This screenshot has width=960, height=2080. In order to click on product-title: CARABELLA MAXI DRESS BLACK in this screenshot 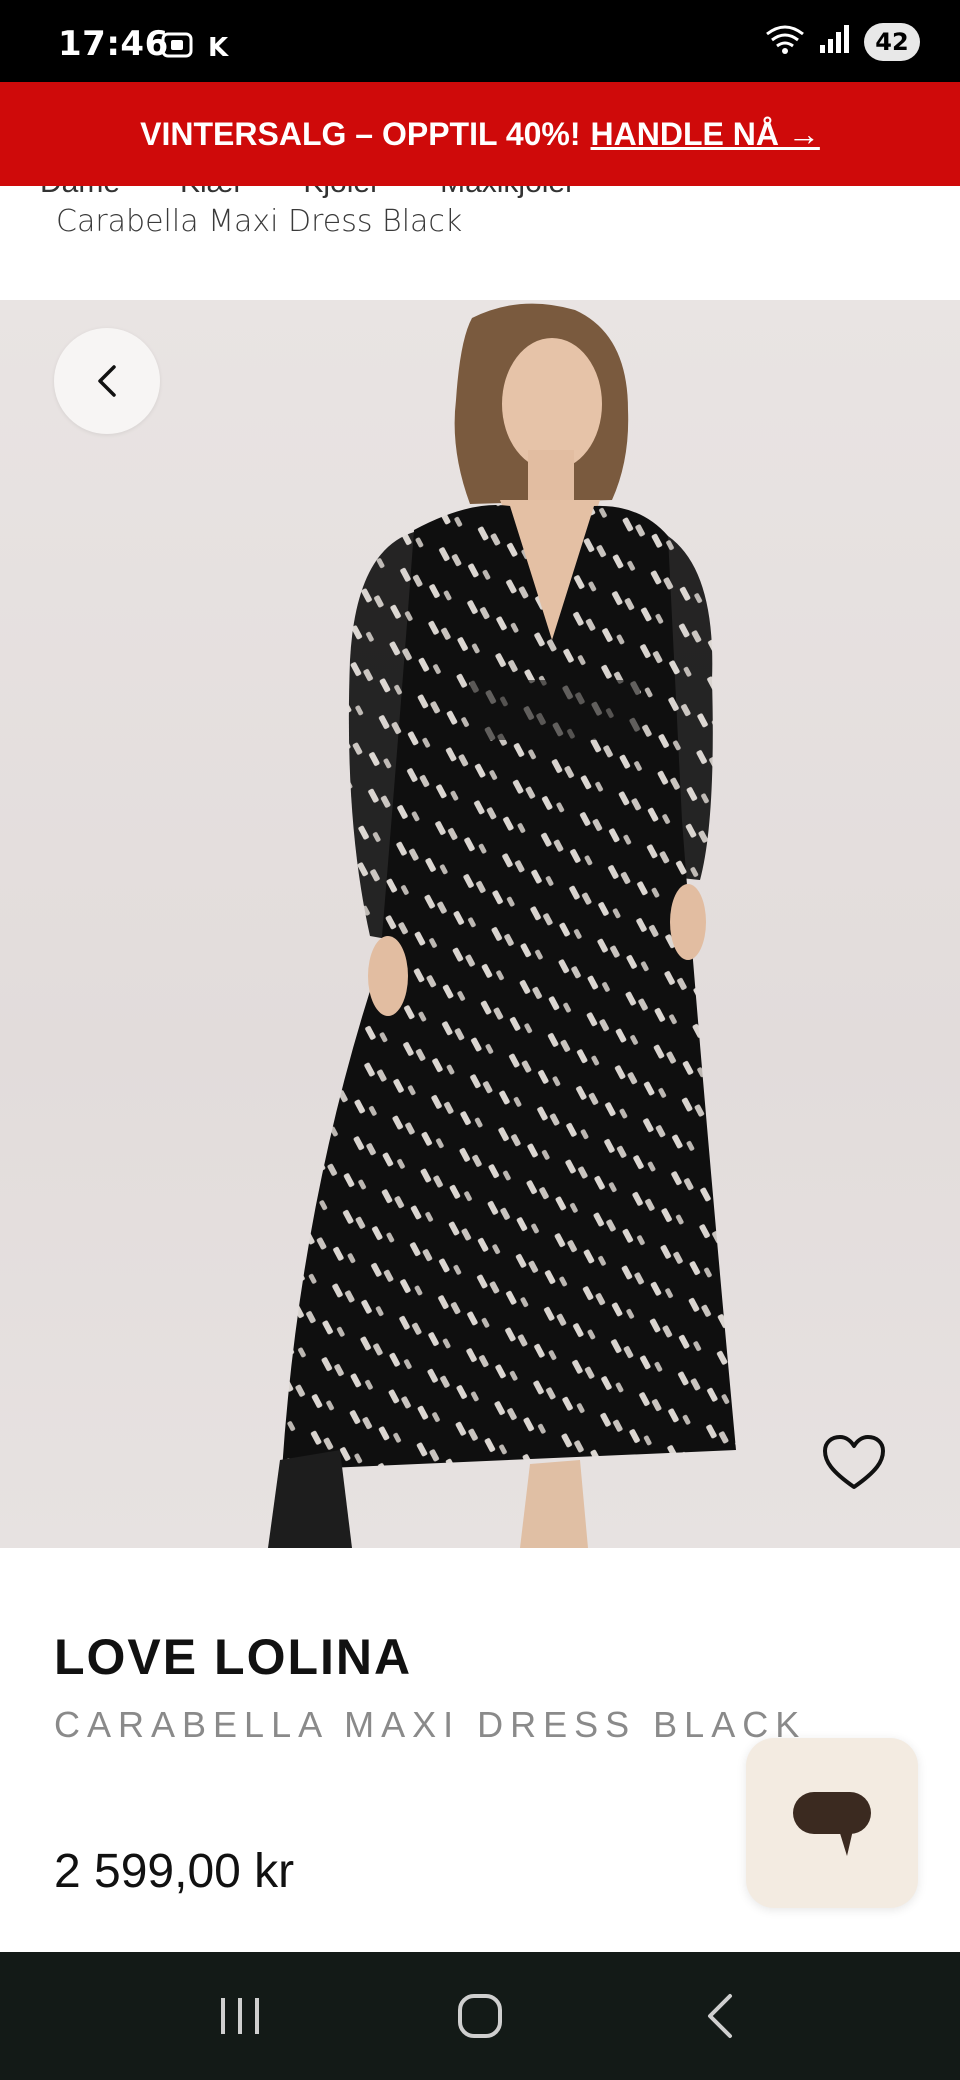, I will do `click(430, 1724)`.